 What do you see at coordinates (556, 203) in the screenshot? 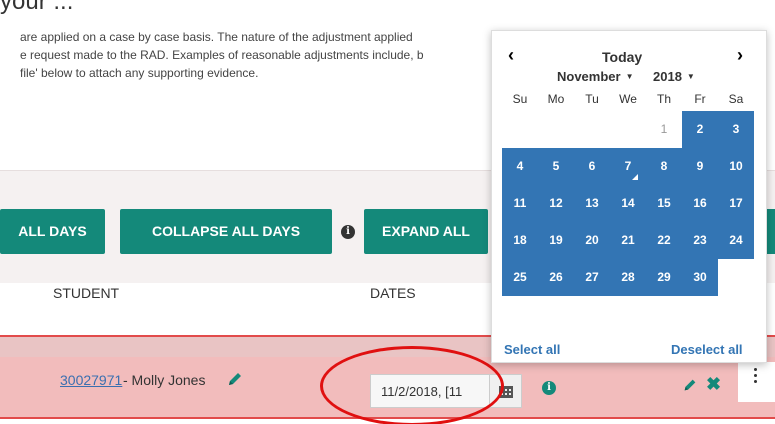
I see `calendar-day: 12` at bounding box center [556, 203].